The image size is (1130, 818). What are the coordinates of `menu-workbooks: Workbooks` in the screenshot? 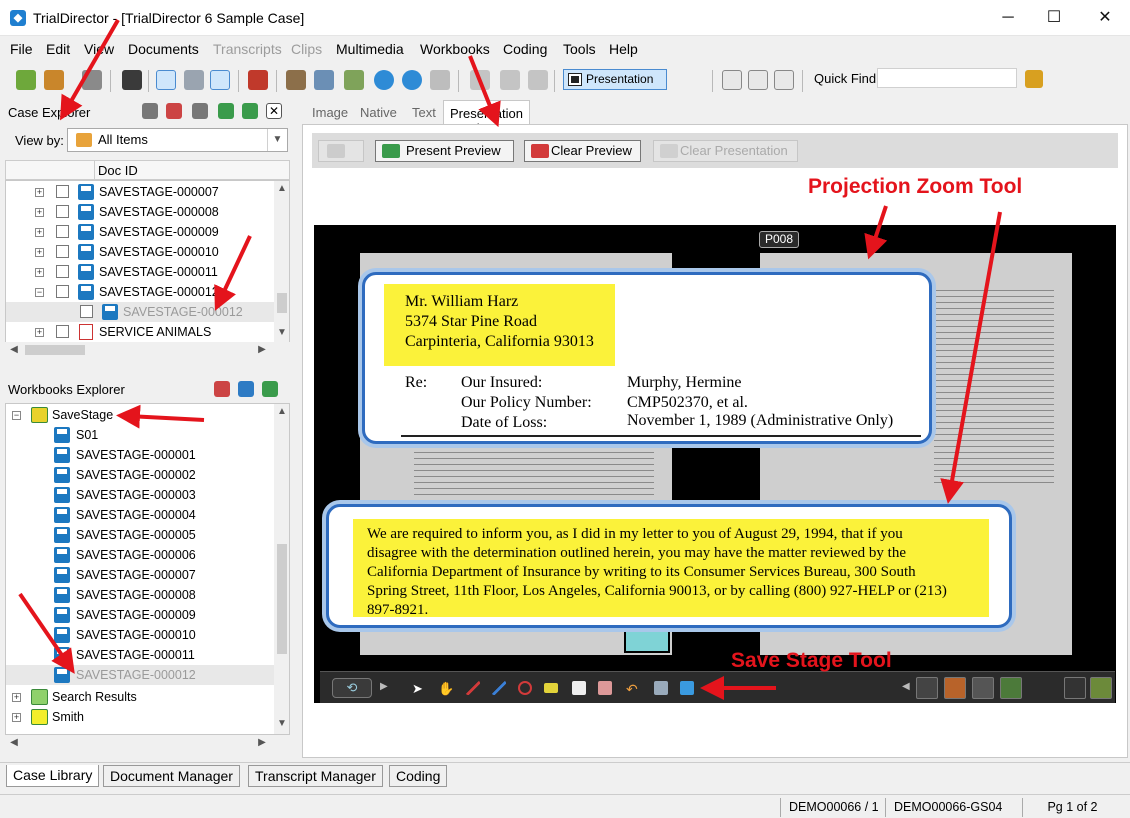 It's located at (455, 49).